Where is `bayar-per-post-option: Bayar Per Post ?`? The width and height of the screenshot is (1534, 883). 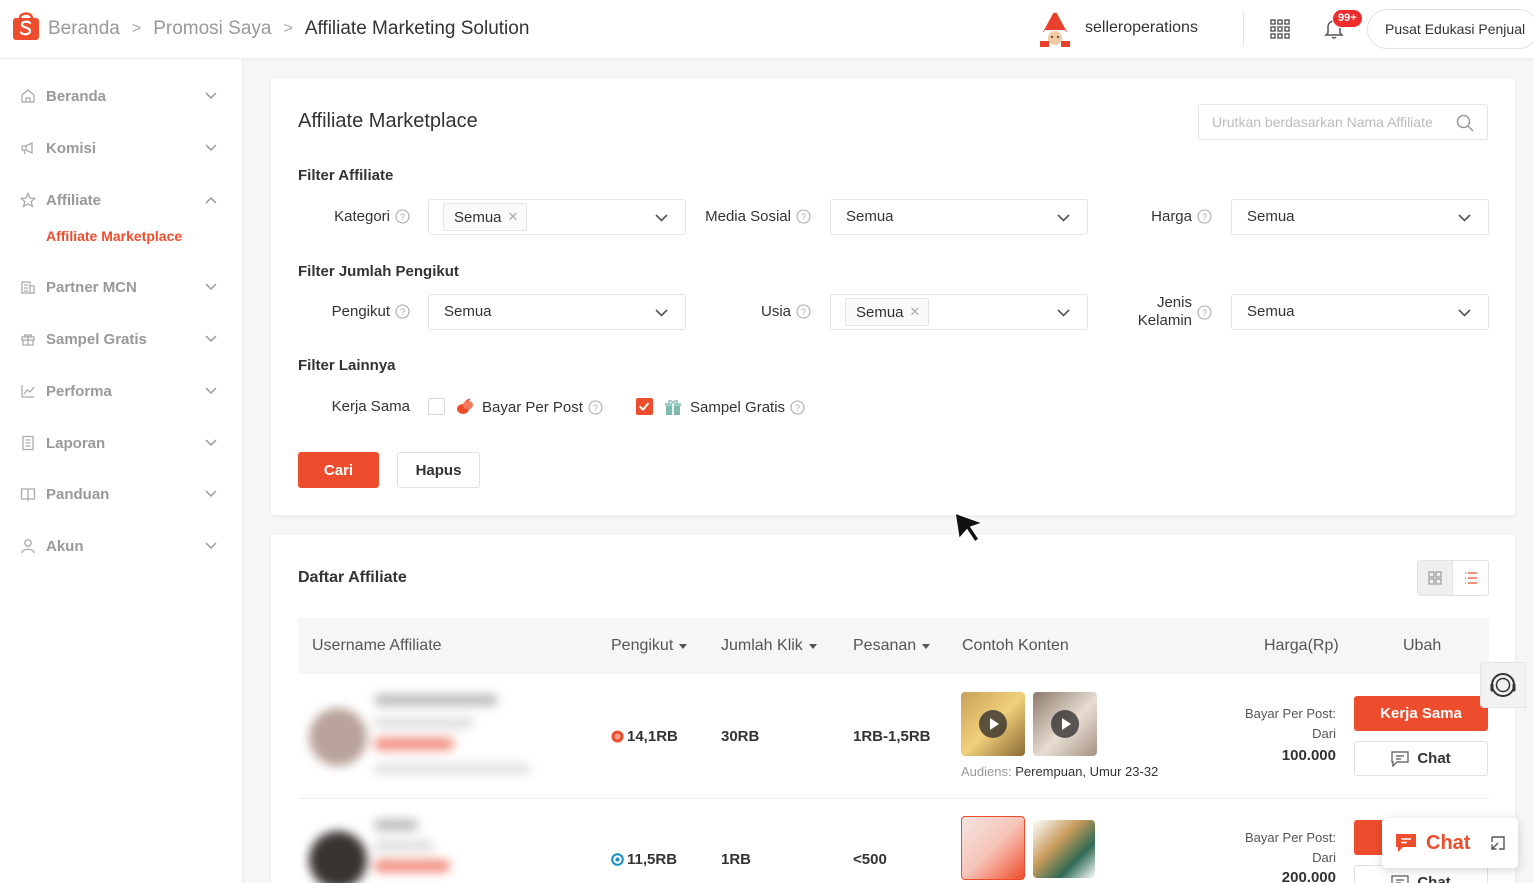 bayar-per-post-option: Bayar Per Post ? is located at coordinates (529, 407).